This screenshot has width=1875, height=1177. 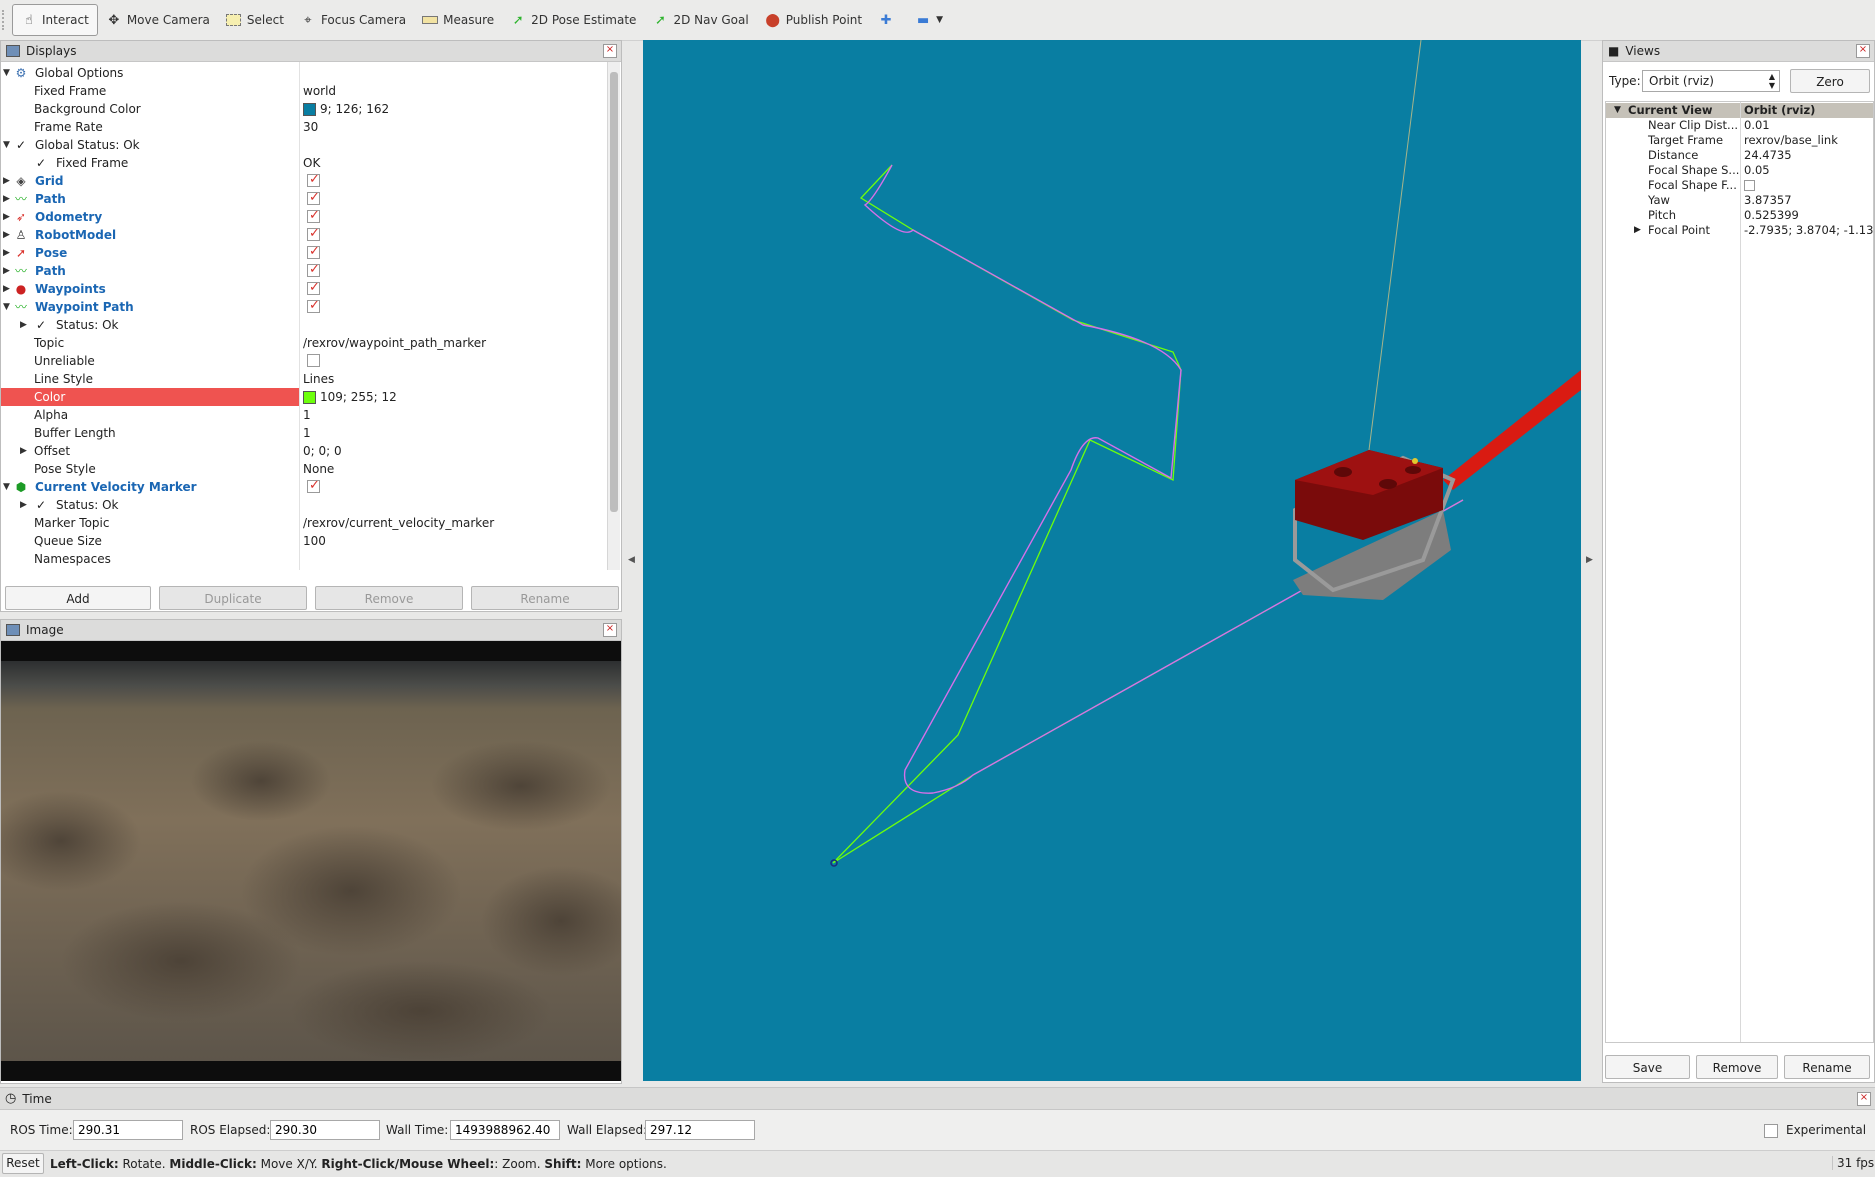 What do you see at coordinates (1737, 1067) in the screenshot?
I see `remove-view-button: Remove` at bounding box center [1737, 1067].